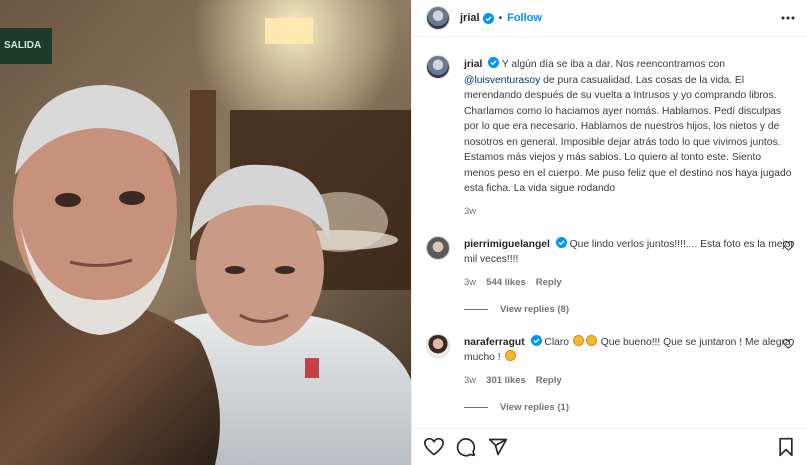 This screenshot has width=807, height=465. I want to click on caption-avatar, so click(438, 67).